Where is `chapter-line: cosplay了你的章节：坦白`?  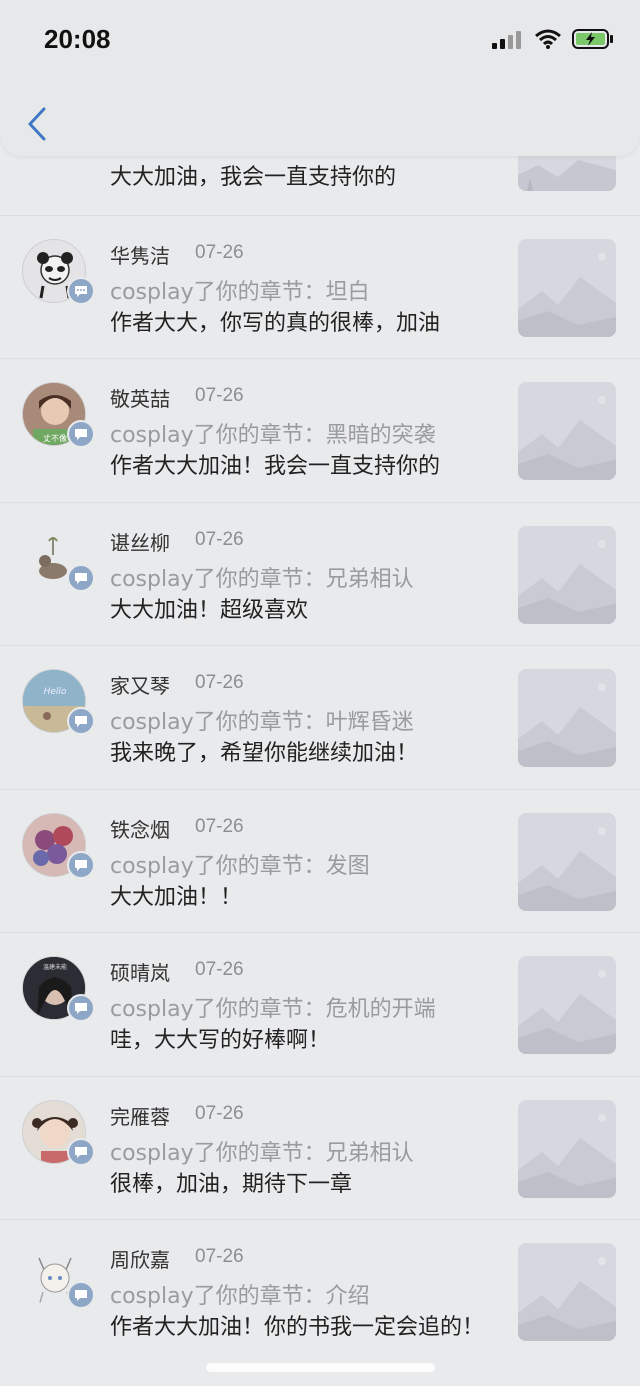 chapter-line: cosplay了你的章节：坦白 is located at coordinates (240, 290).